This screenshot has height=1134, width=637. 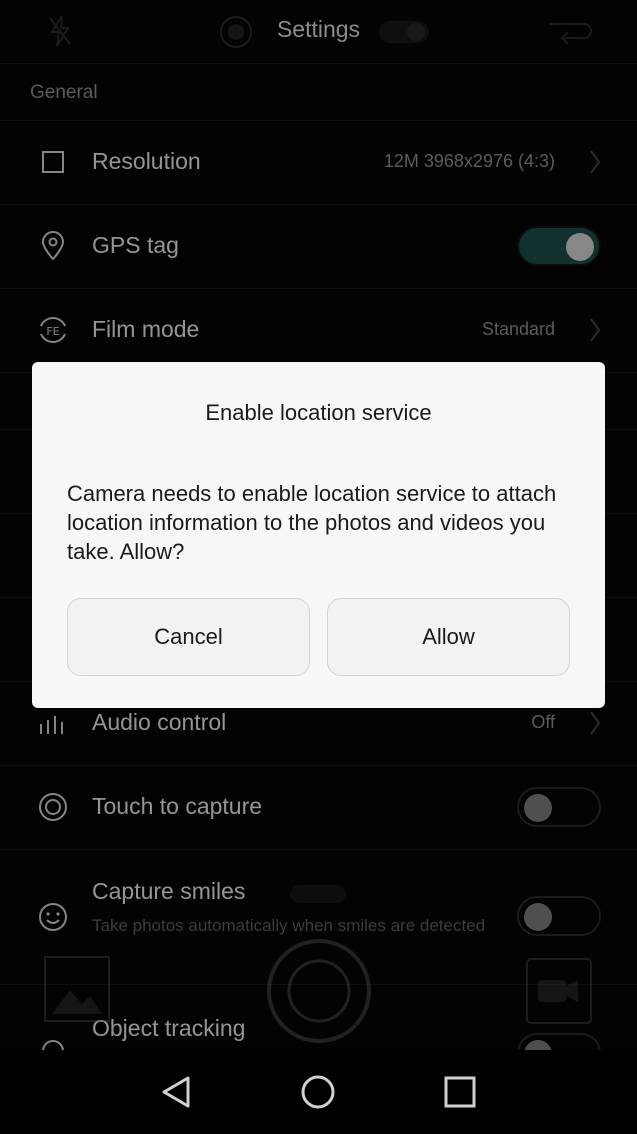 I want to click on back-icon, so click(x=178, y=1092).